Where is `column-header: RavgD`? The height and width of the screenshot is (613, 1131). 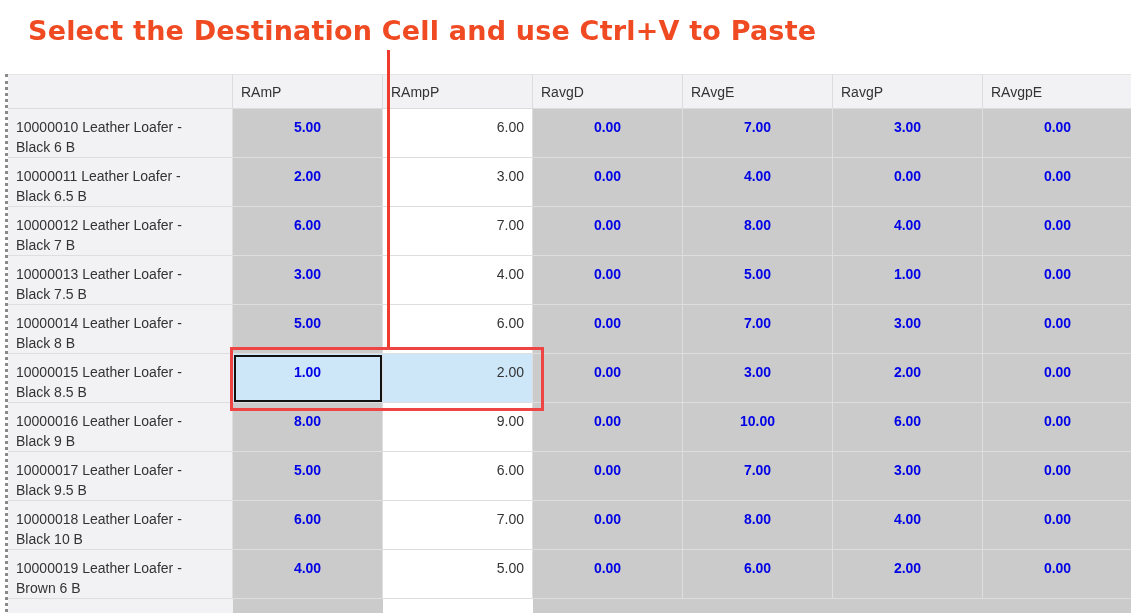
column-header: RavgD is located at coordinates (608, 91).